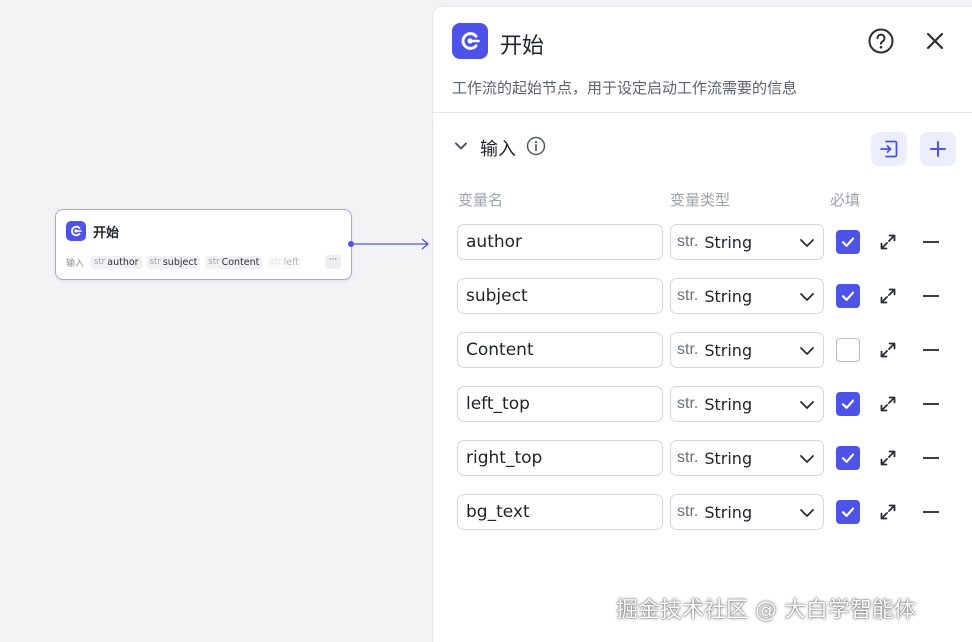 This screenshot has height=642, width=972. What do you see at coordinates (75, 263) in the screenshot?
I see `node-inputs-label: 输入` at bounding box center [75, 263].